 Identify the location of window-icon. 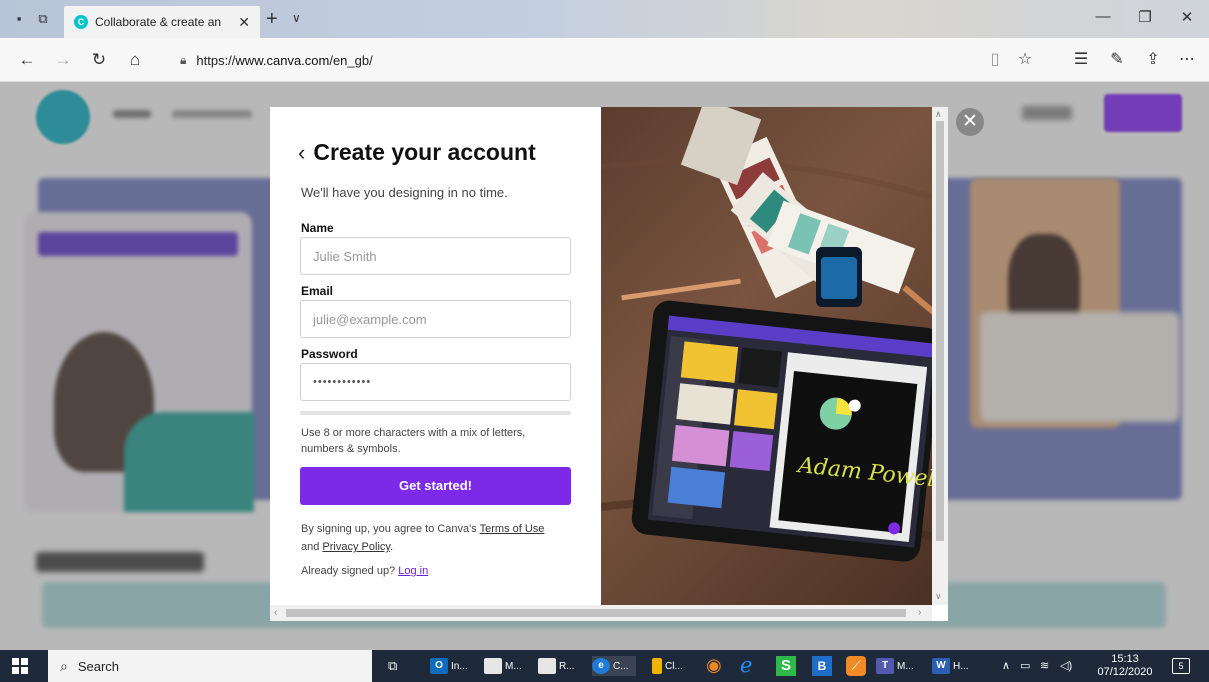
(547, 666).